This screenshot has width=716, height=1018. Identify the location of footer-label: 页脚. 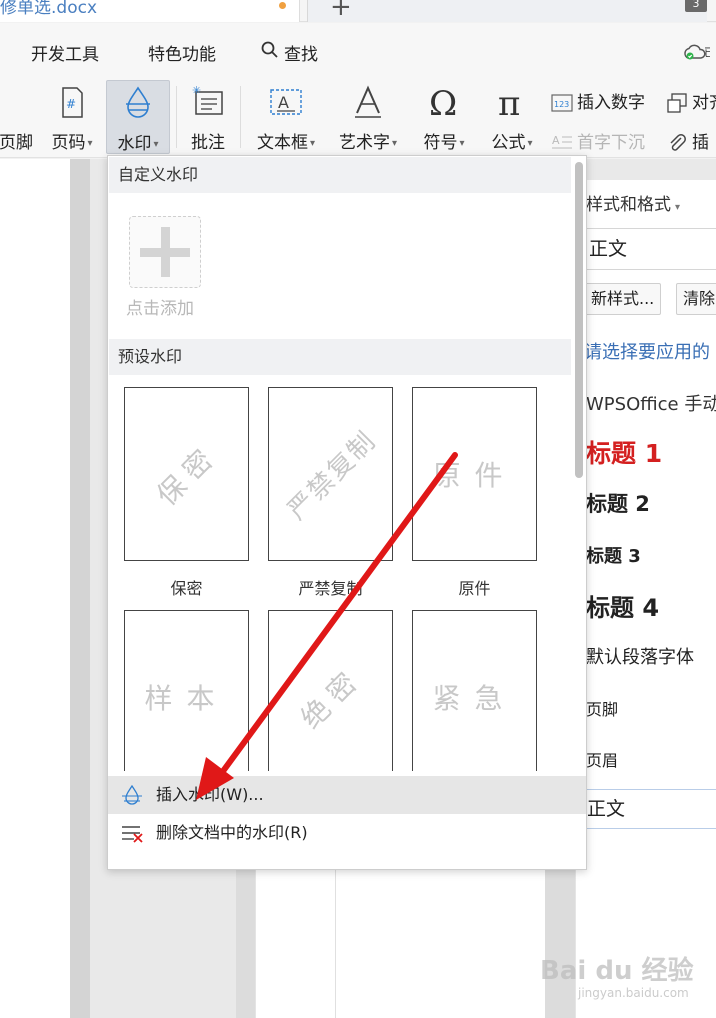
(16, 143).